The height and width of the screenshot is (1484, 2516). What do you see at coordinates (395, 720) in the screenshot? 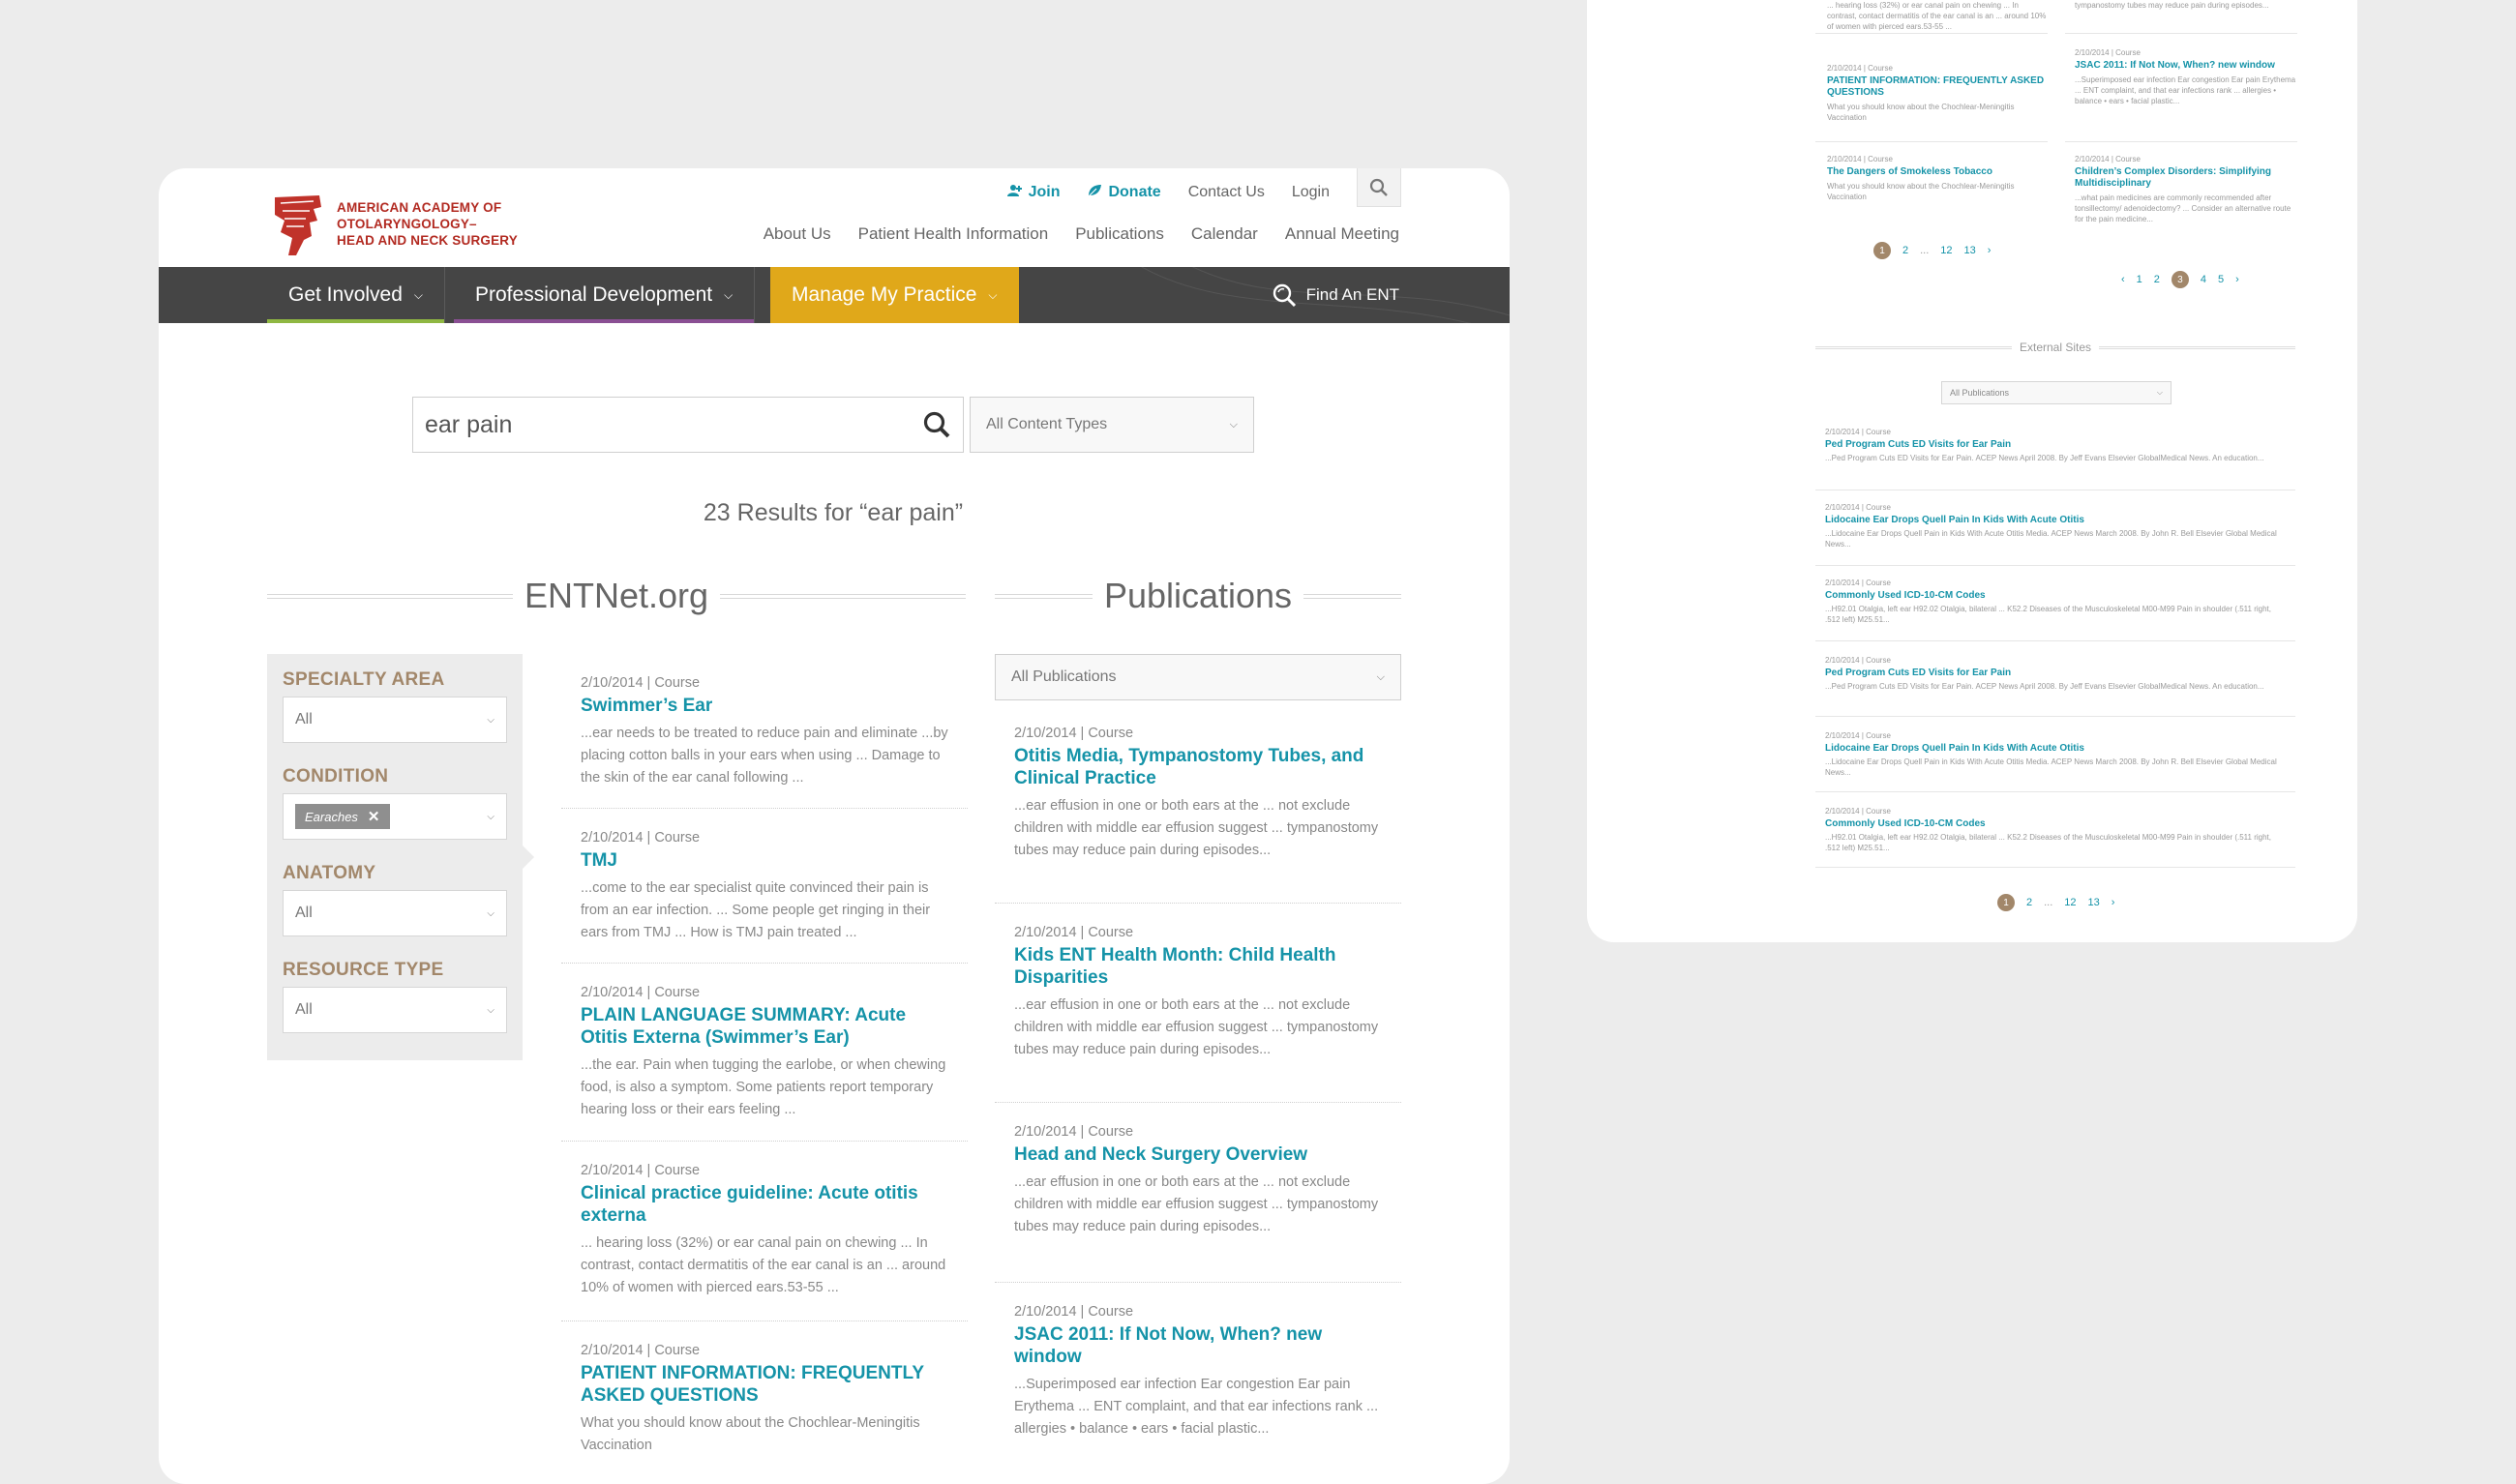
I see `specialty-area-select: All ⌵` at bounding box center [395, 720].